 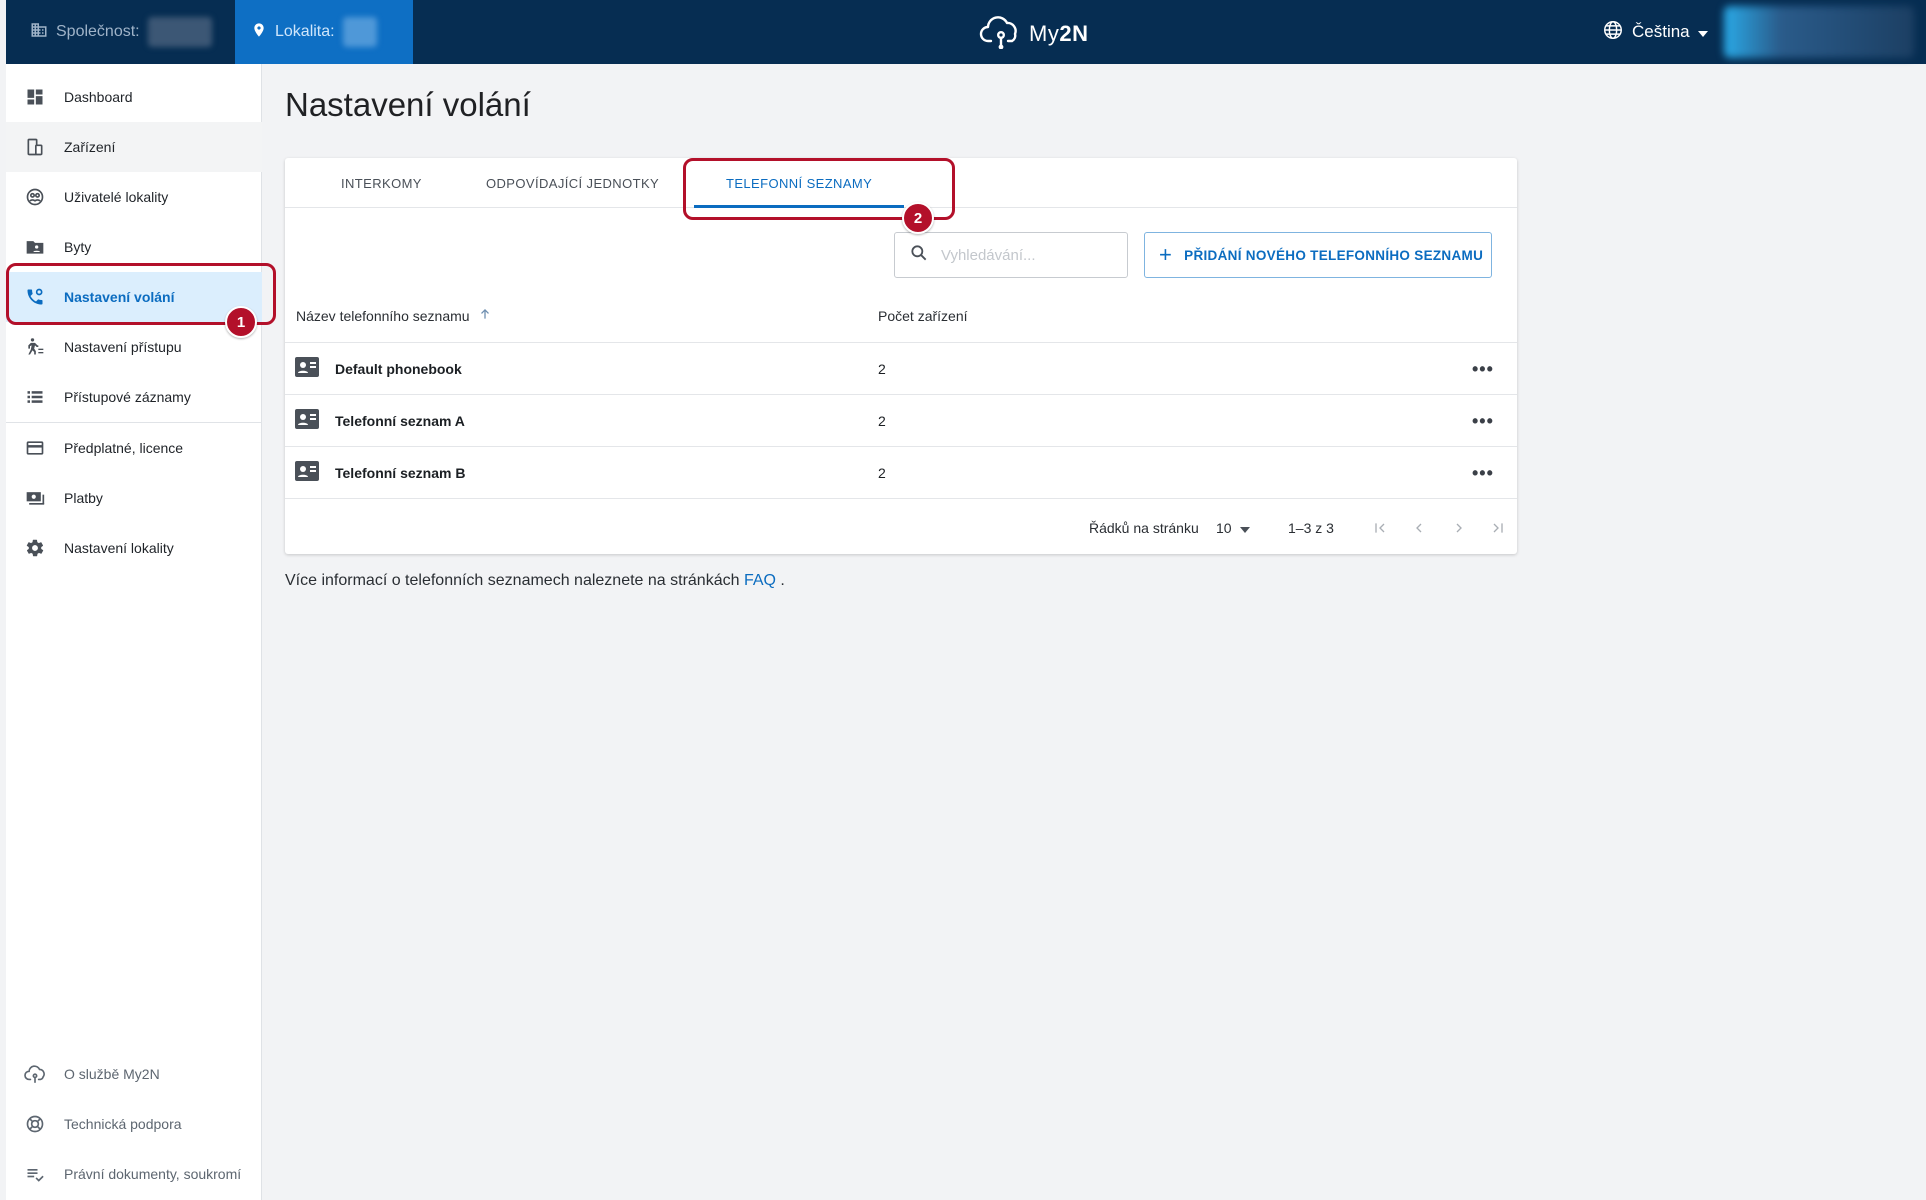 I want to click on table-row: Telefonní seznam A 2 •••, so click(x=901, y=421).